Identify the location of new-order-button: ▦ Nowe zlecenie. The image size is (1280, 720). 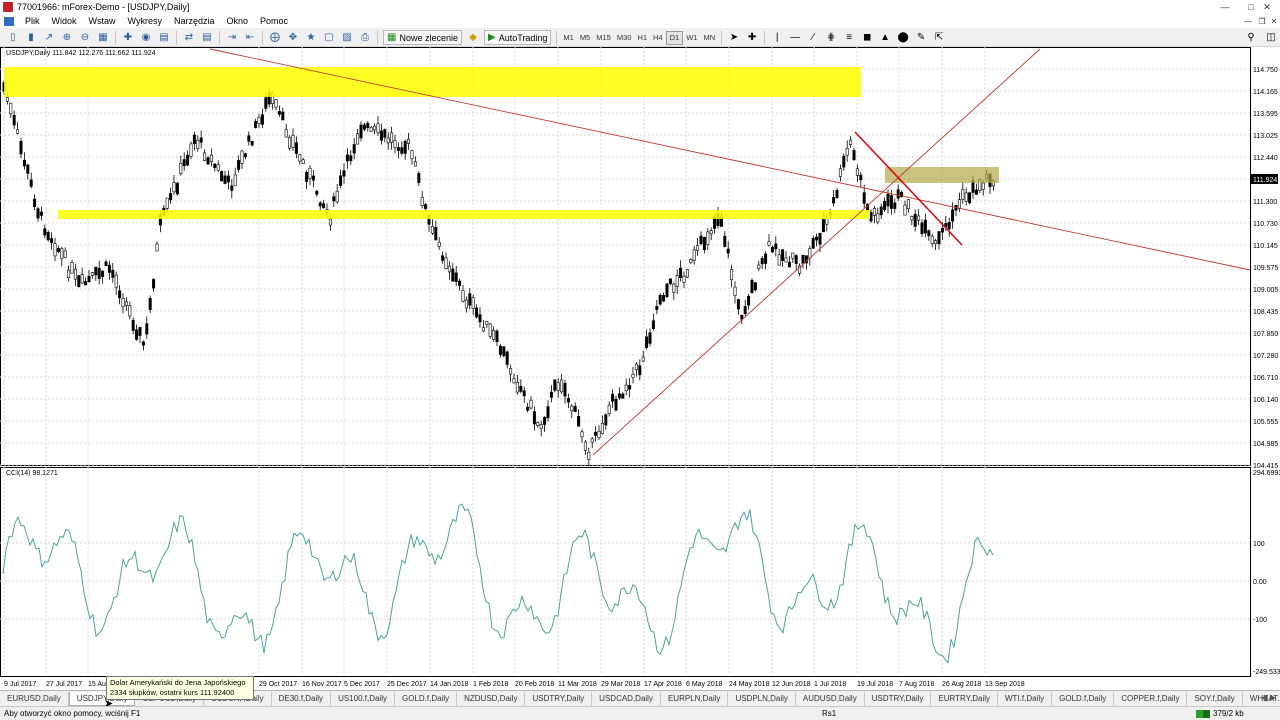
(422, 37).